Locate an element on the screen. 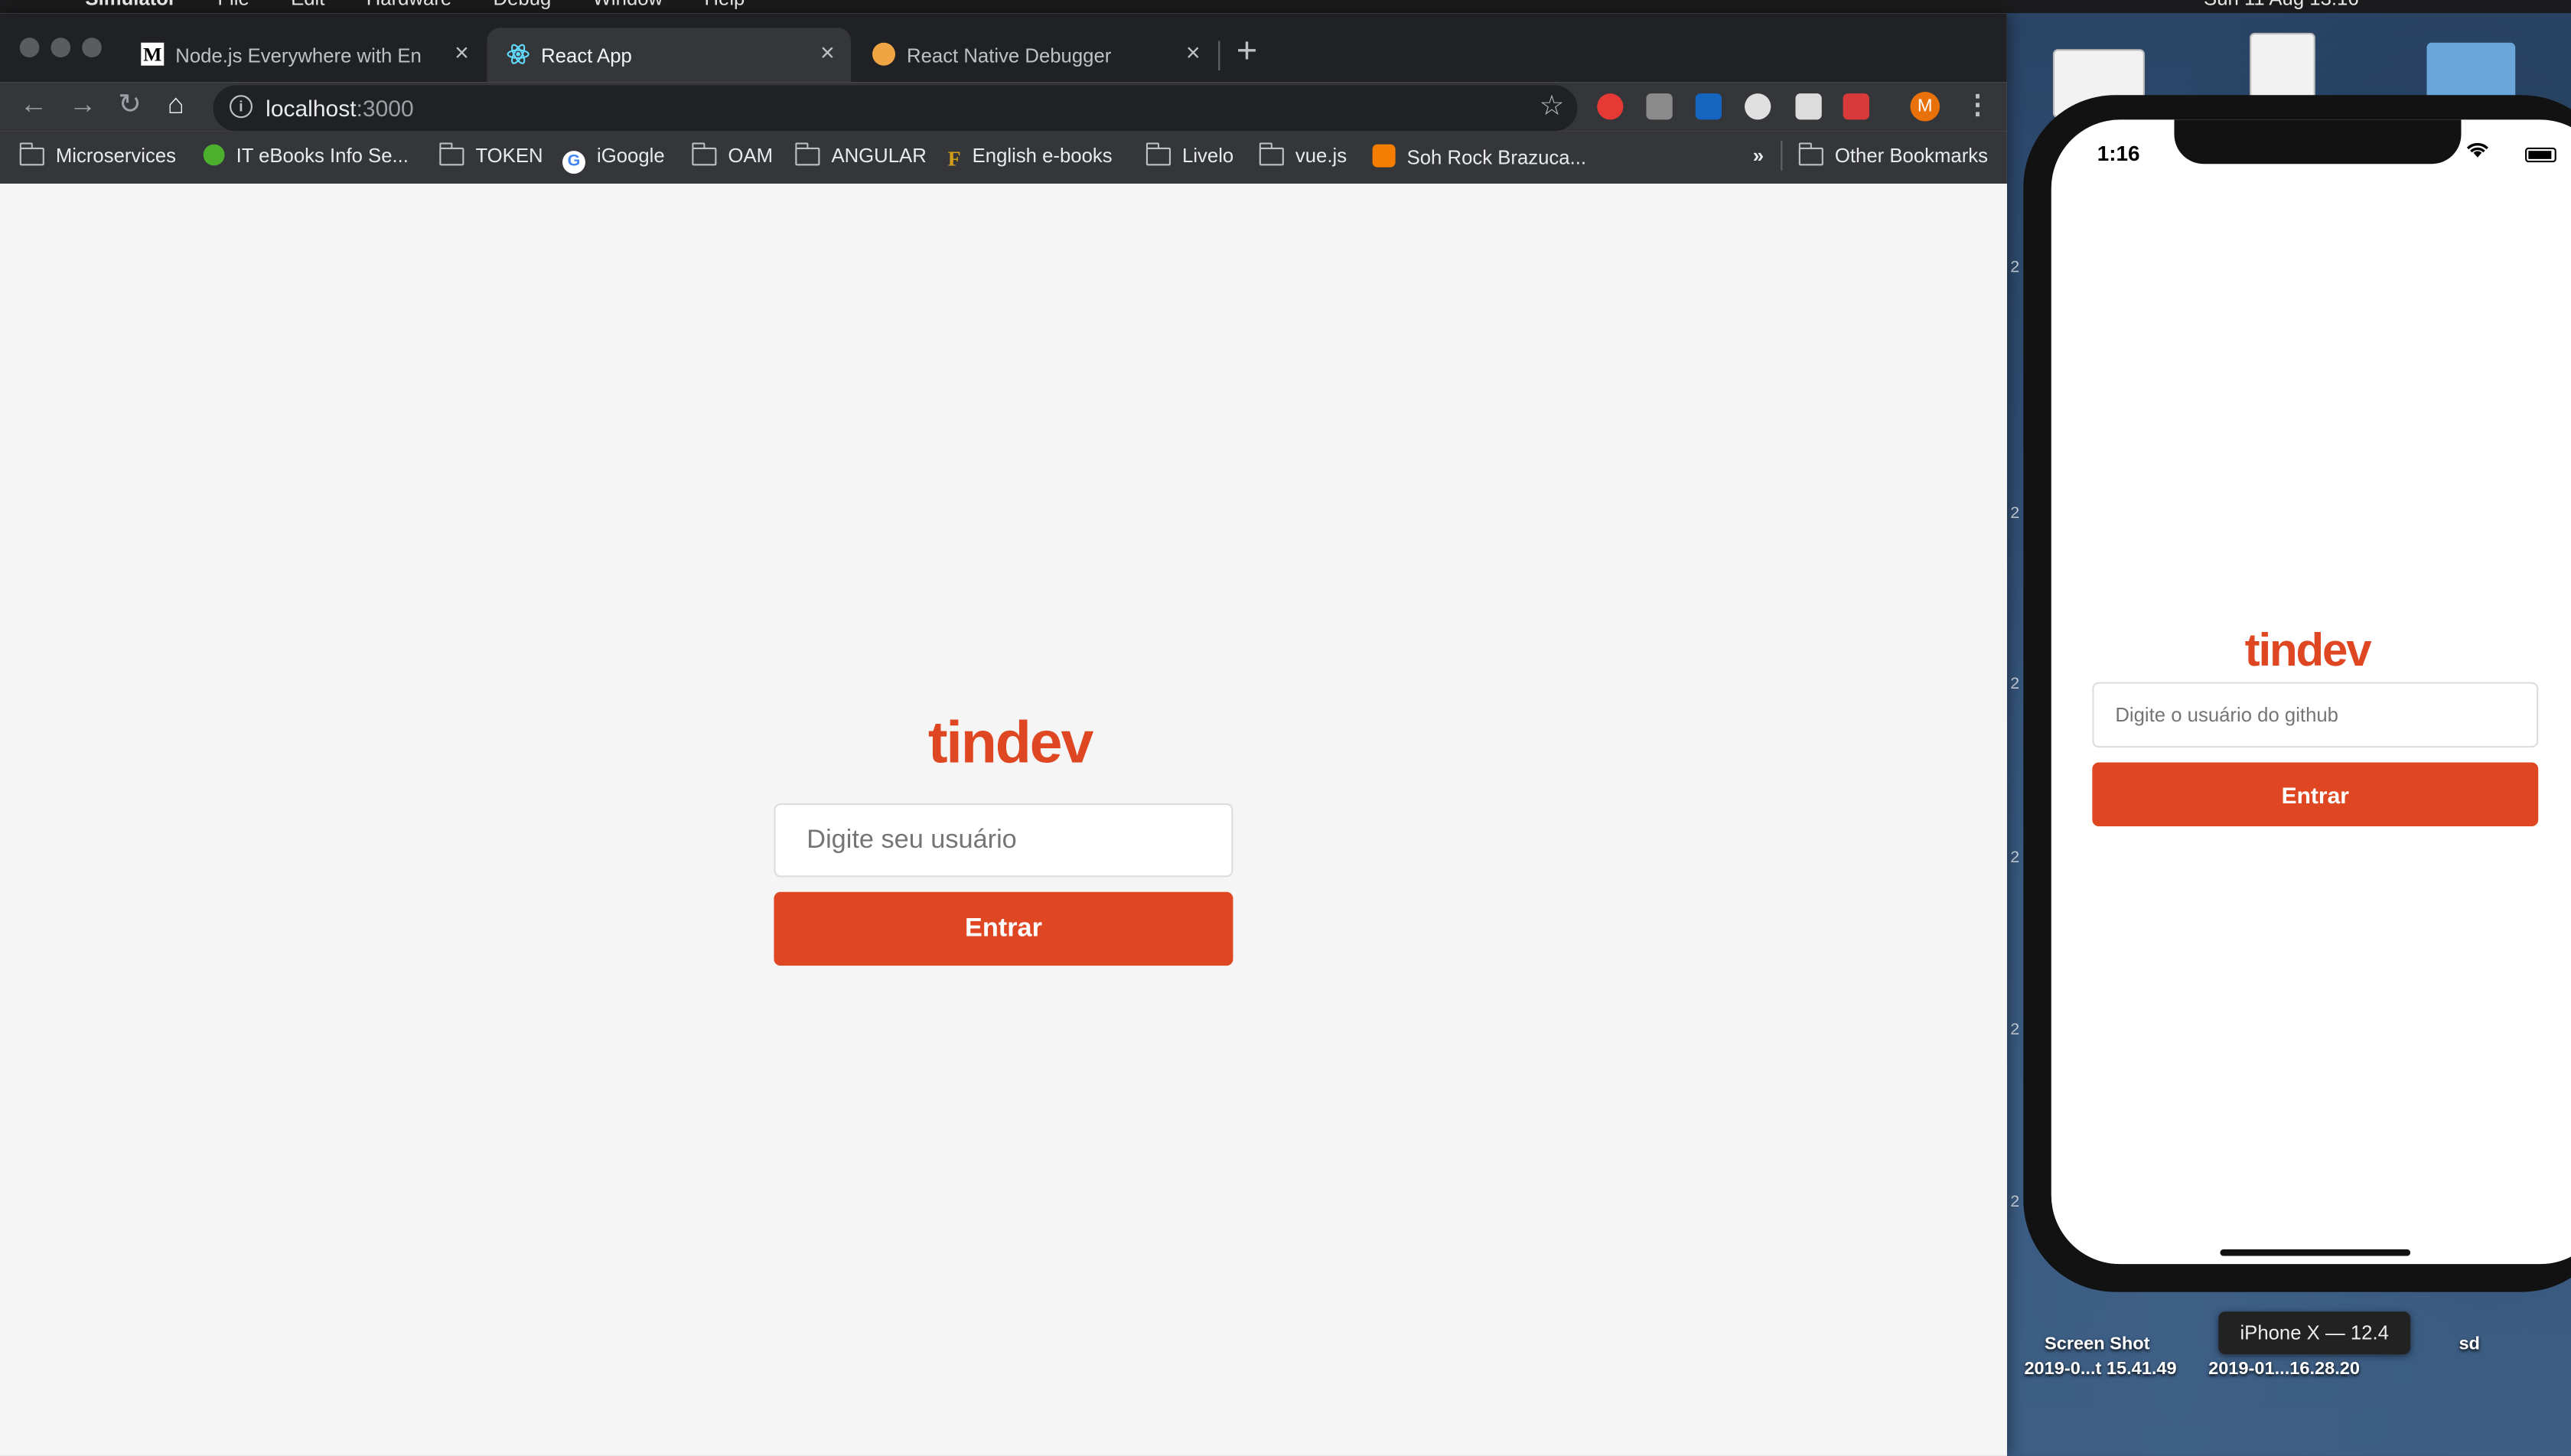 Image resolution: width=2571 pixels, height=1456 pixels. document-icon is located at coordinates (2282, 69).